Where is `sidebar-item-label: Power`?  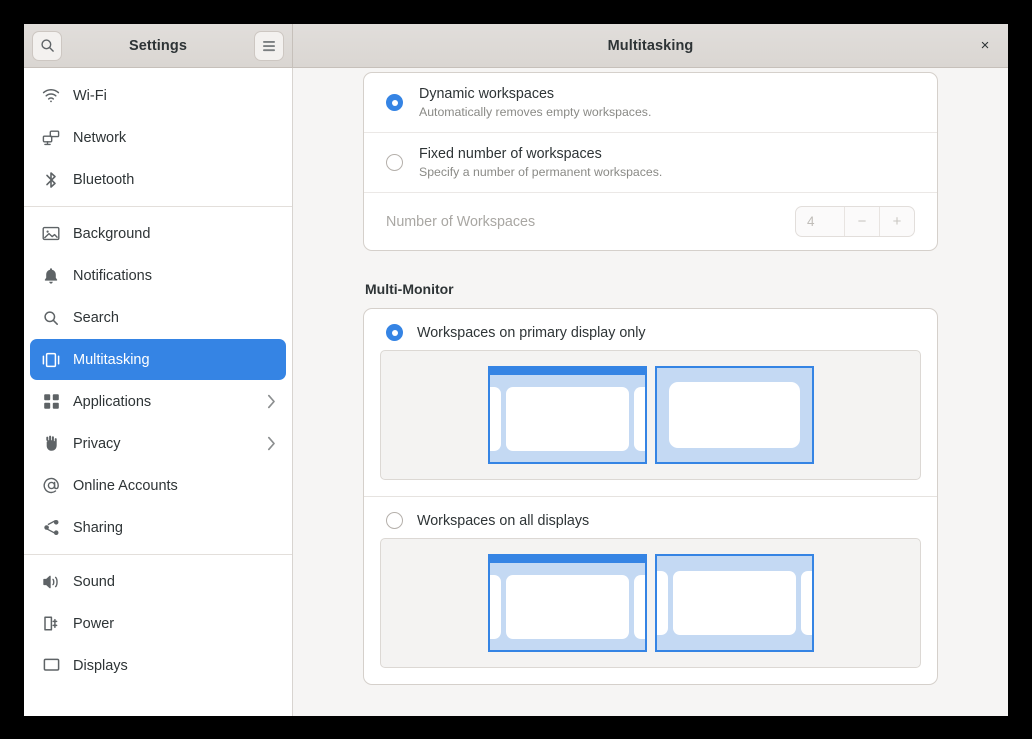
sidebar-item-label: Power is located at coordinates (94, 623).